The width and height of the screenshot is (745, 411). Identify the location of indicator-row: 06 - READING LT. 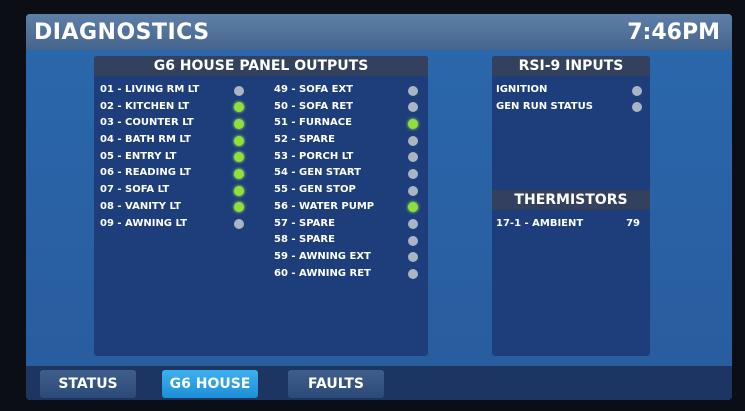
(175, 173).